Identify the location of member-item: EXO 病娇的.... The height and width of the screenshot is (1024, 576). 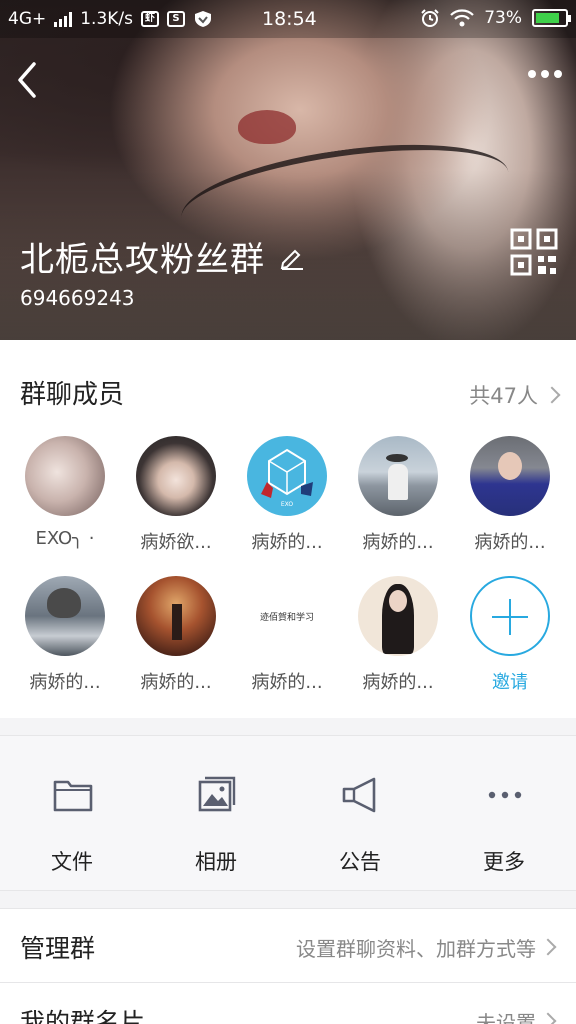
(287, 495).